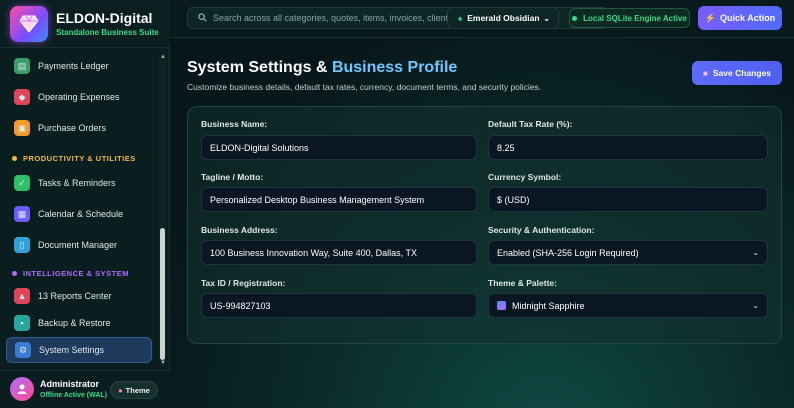  Describe the element at coordinates (76, 273) in the screenshot. I see `section-label: INTELLIGENCE & SYSTEM` at that location.